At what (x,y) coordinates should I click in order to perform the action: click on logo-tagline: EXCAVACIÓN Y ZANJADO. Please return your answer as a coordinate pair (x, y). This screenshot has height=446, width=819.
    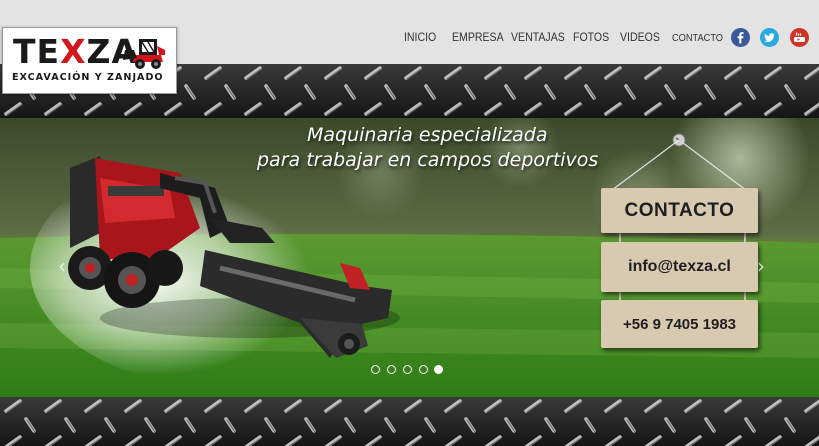
    Looking at the image, I should click on (88, 77).